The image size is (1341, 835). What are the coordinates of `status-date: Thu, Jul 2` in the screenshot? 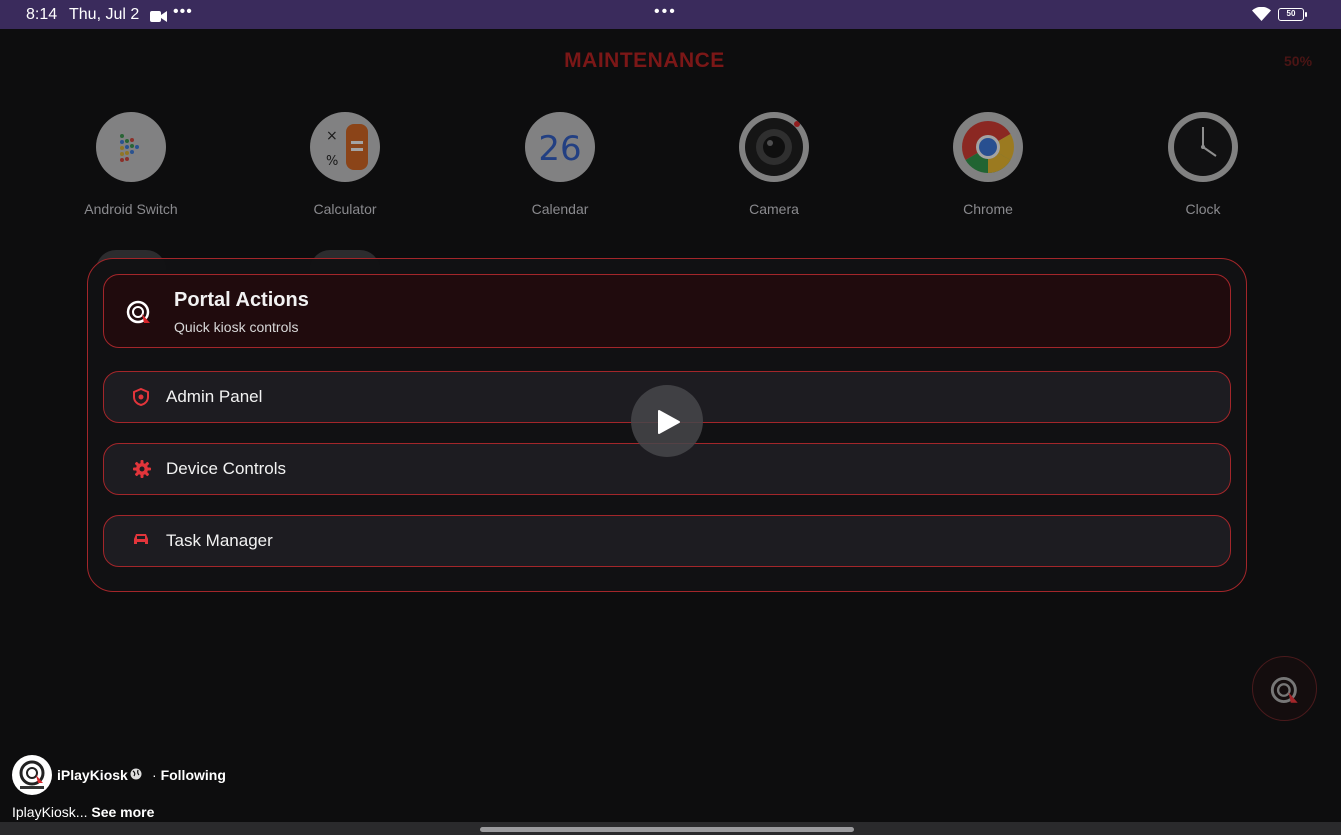 It's located at (104, 14).